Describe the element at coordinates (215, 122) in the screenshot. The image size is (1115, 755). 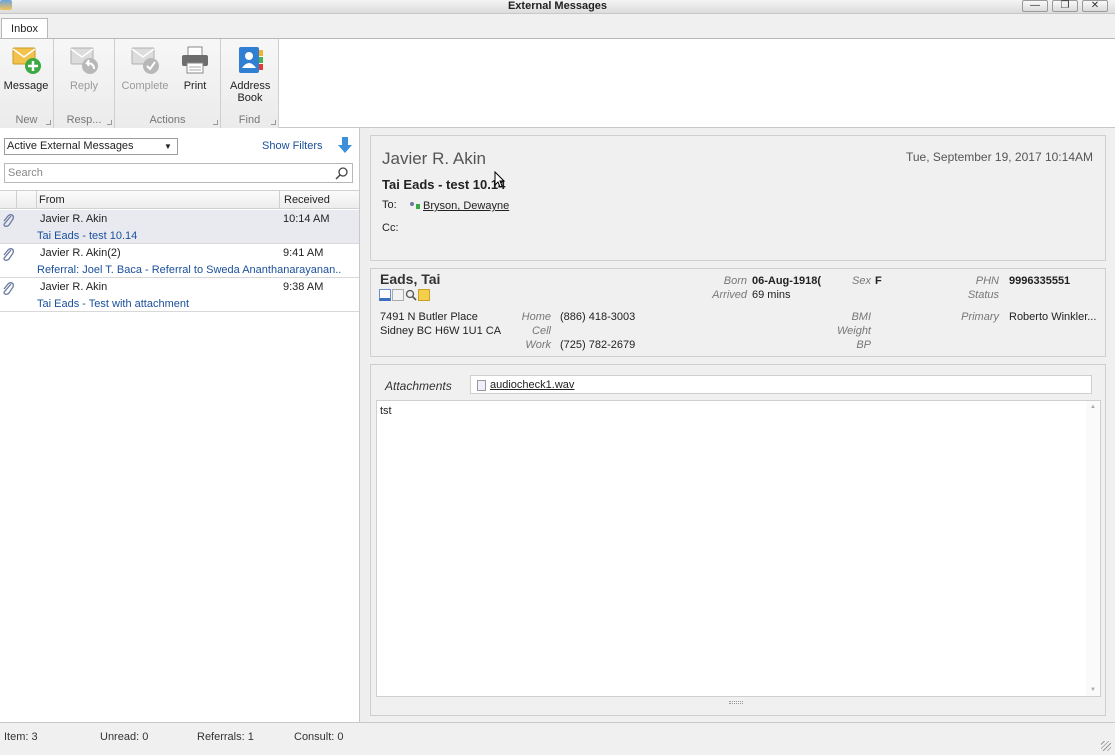
I see `group-launcher-actions` at that location.